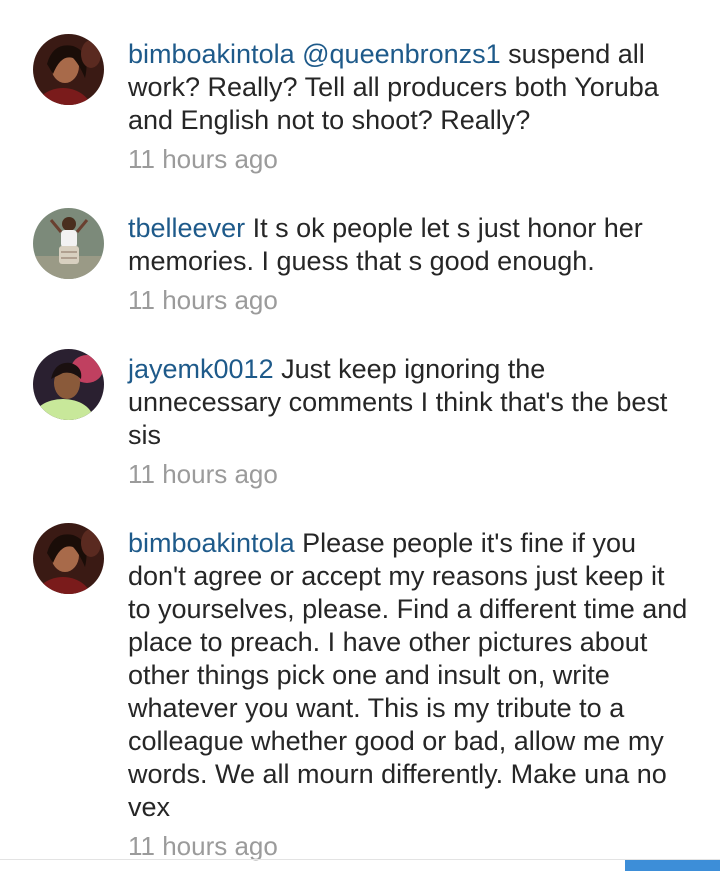 The width and height of the screenshot is (720, 871). What do you see at coordinates (360, 859) in the screenshot?
I see `divider` at bounding box center [360, 859].